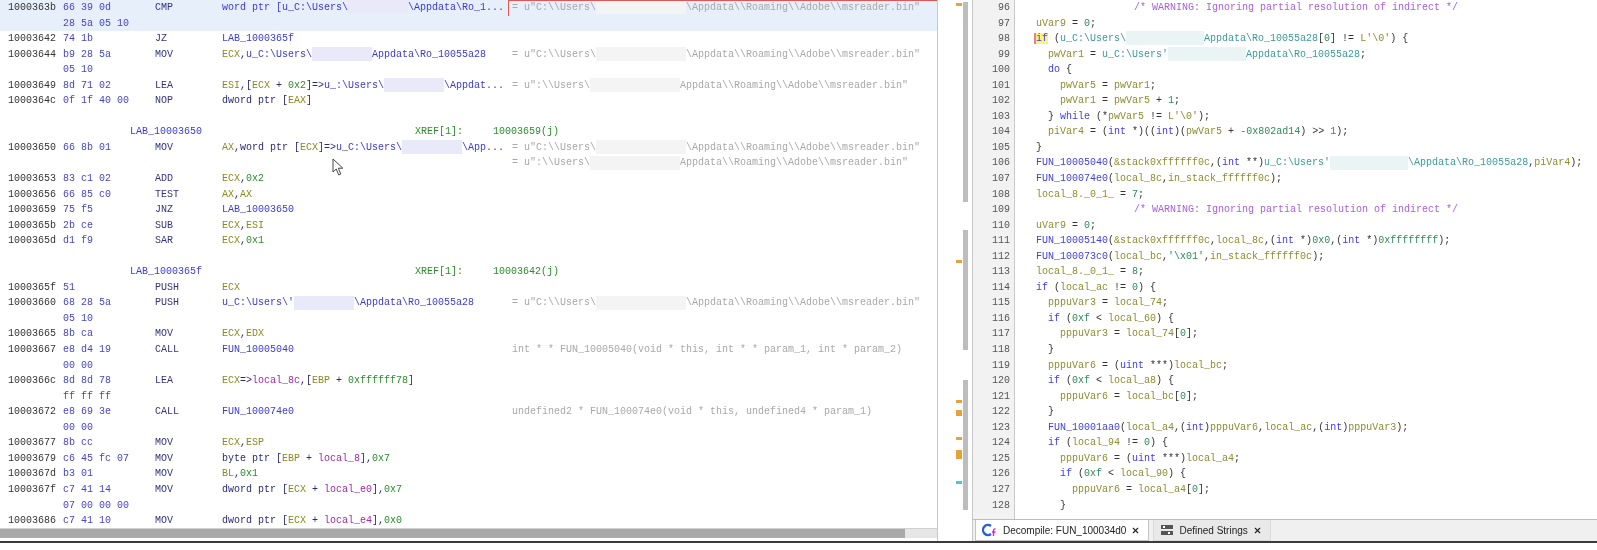 The image size is (1597, 550). Describe the element at coordinates (267, 101) in the screenshot. I see `operand-text: dword ptr [EAX]` at that location.